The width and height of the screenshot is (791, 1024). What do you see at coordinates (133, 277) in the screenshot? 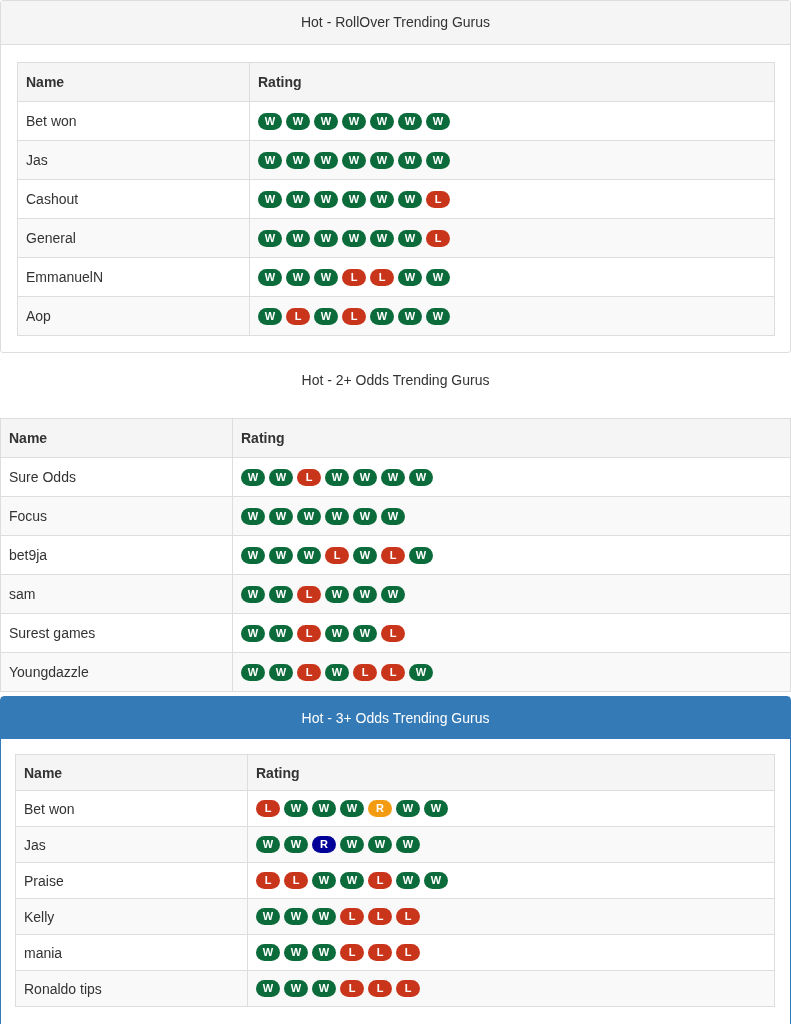
I see `table-cell: EmmanuelN` at bounding box center [133, 277].